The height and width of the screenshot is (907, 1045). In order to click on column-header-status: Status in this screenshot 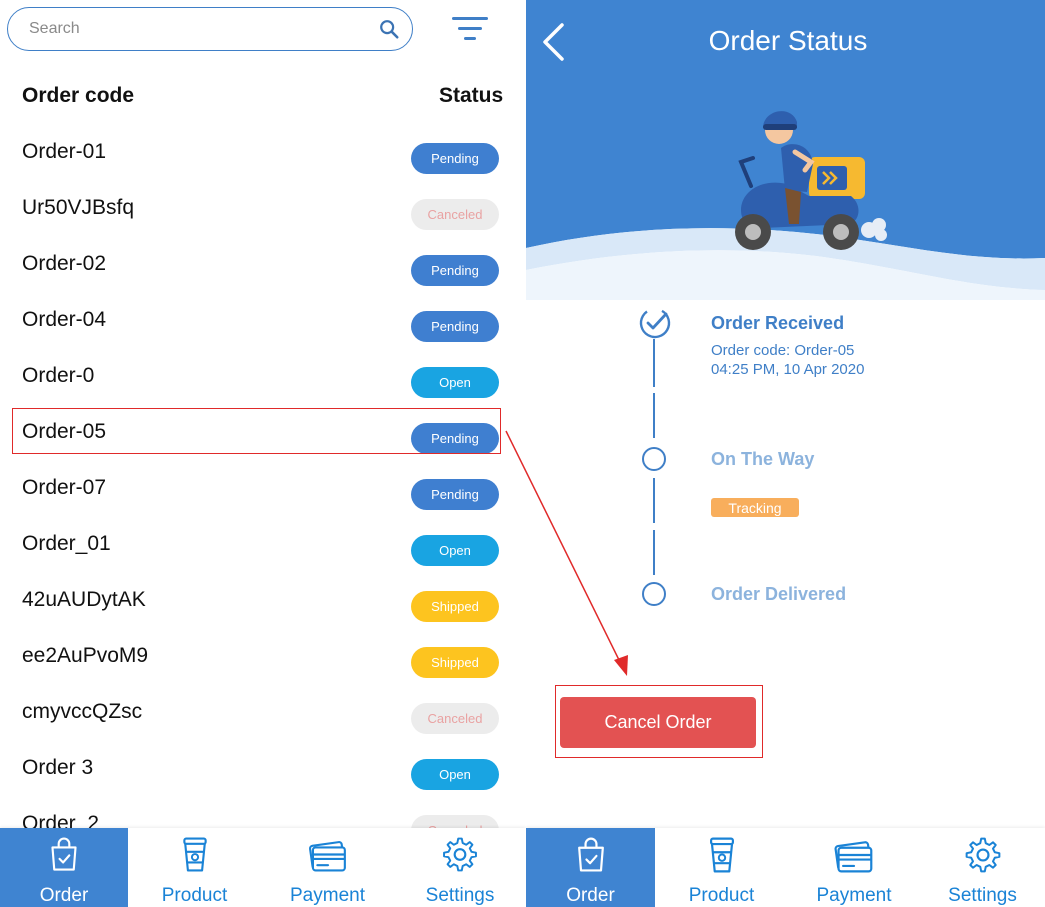, I will do `click(471, 95)`.